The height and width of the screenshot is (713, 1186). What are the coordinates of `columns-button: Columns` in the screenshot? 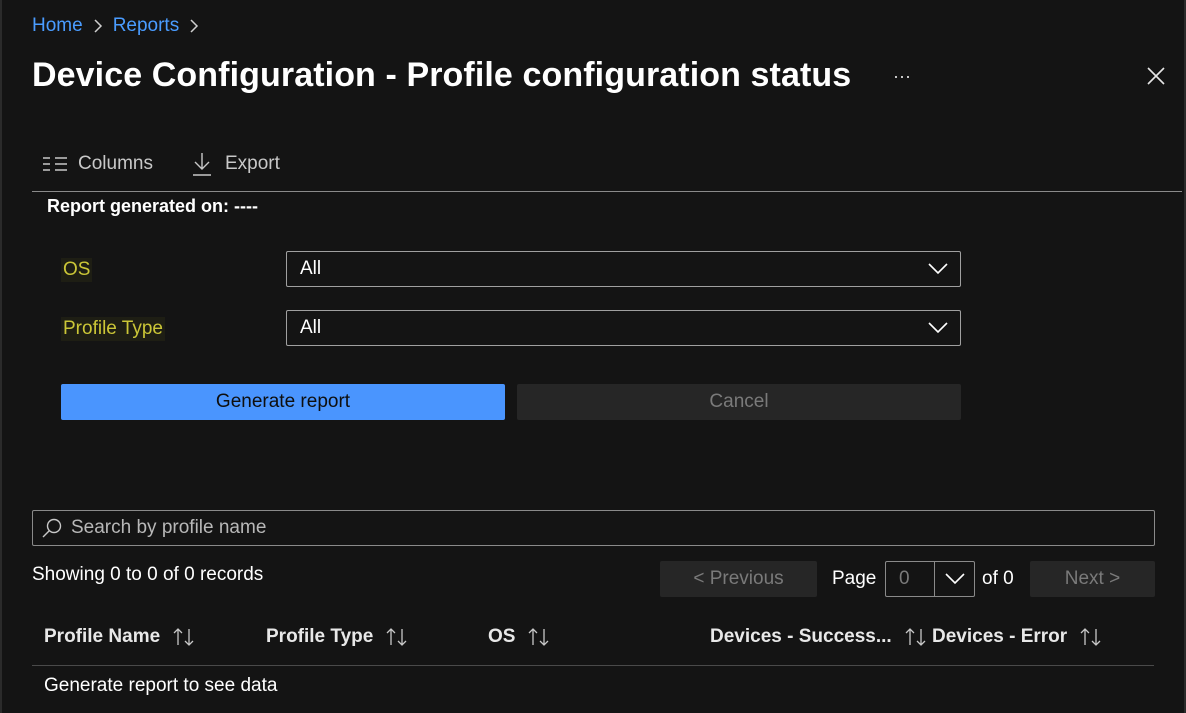 It's located at (92, 164).